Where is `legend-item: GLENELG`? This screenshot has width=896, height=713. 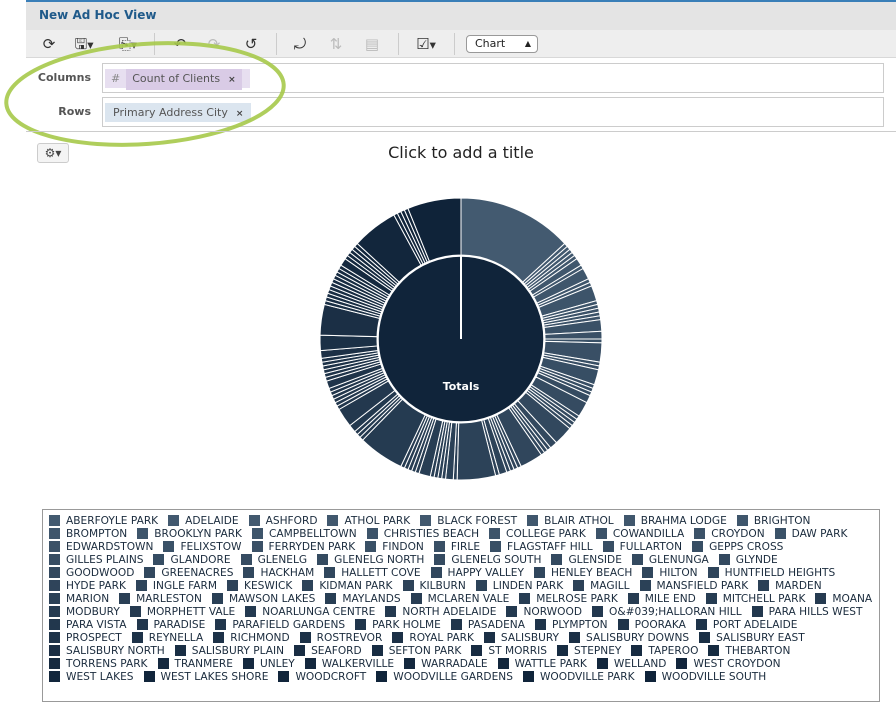
legend-item: GLENELG is located at coordinates (273, 559).